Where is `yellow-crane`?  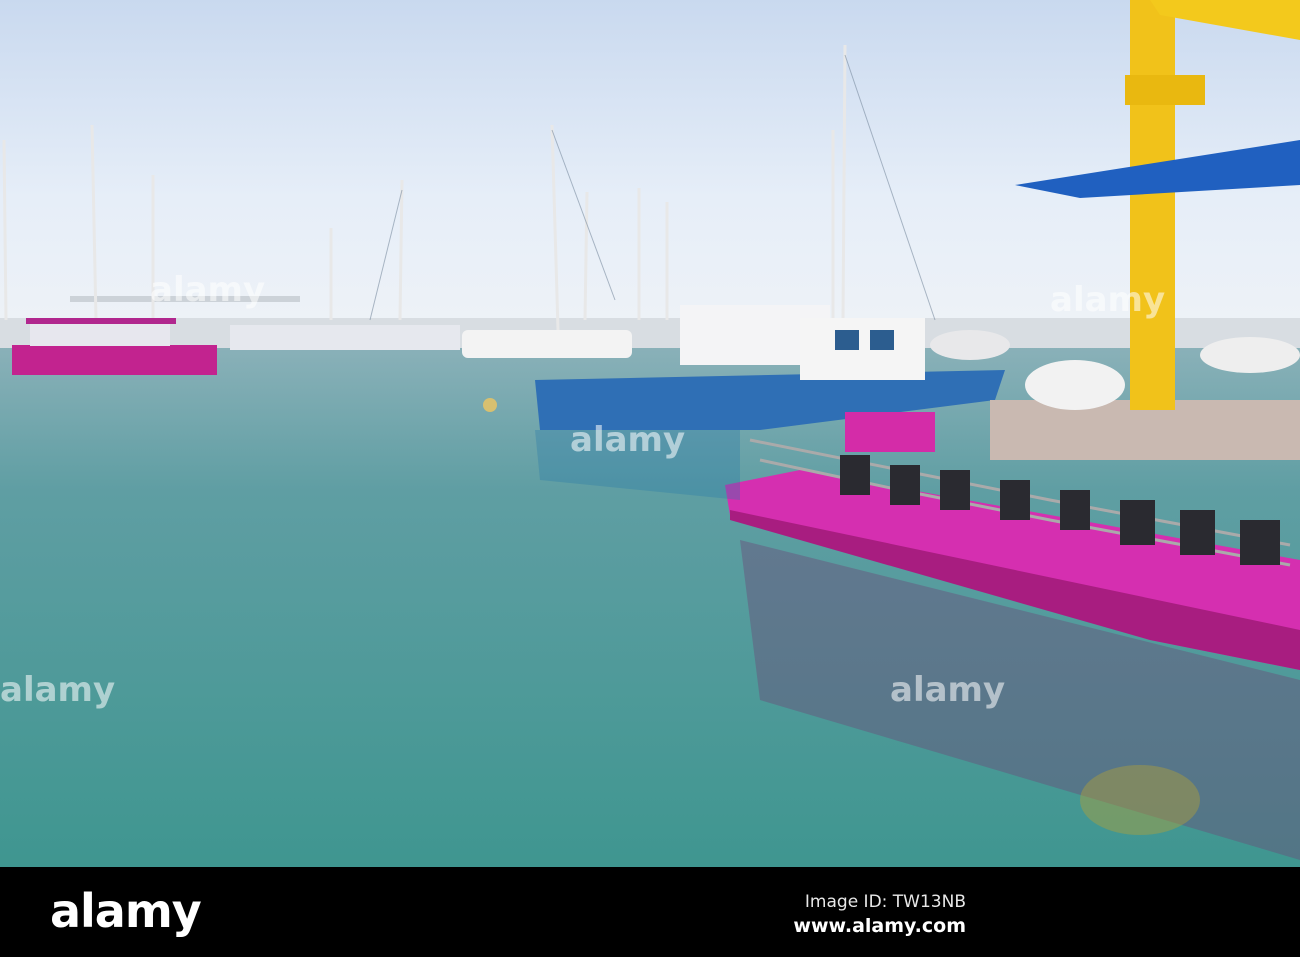 yellow-crane is located at coordinates (1152, 205).